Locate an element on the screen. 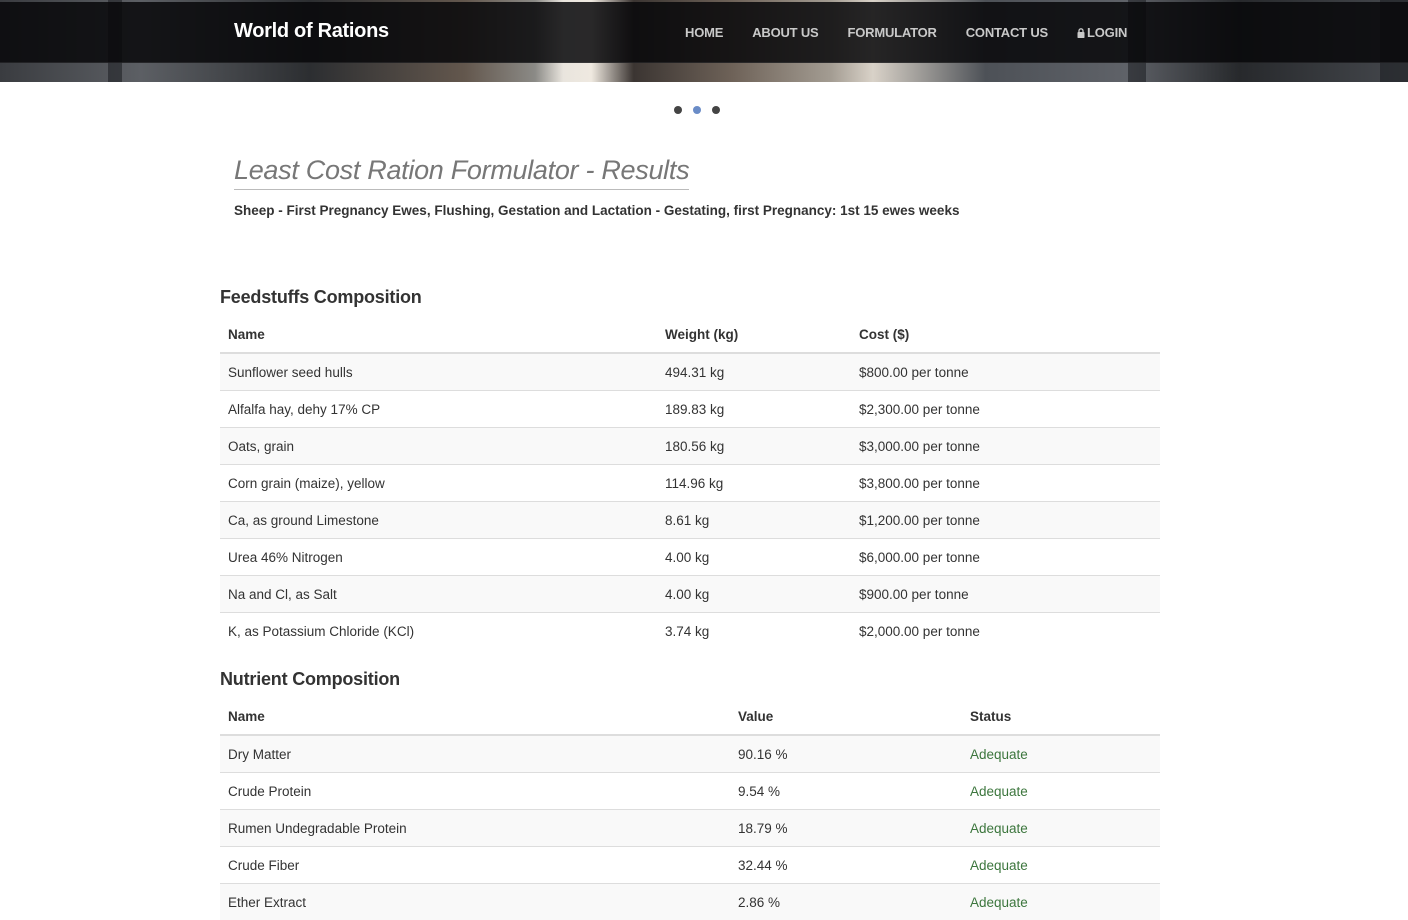  carousel-indicators is located at coordinates (697, 110).